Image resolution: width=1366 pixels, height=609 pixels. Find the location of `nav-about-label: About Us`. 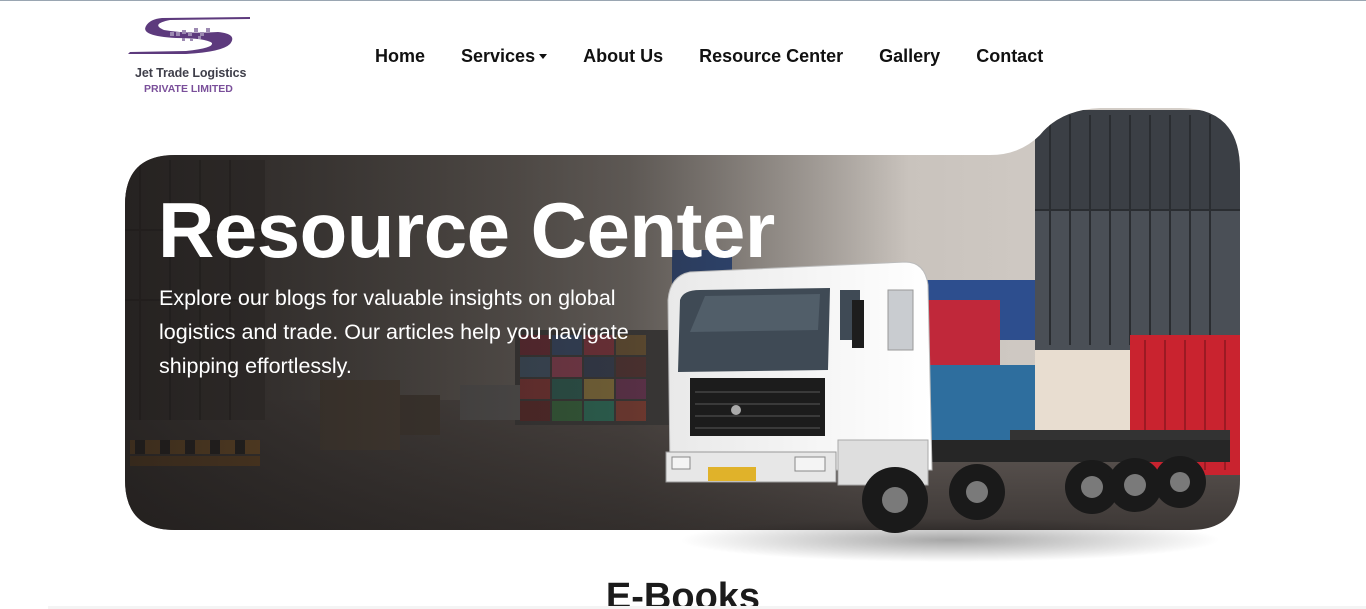

nav-about-label: About Us is located at coordinates (623, 55).